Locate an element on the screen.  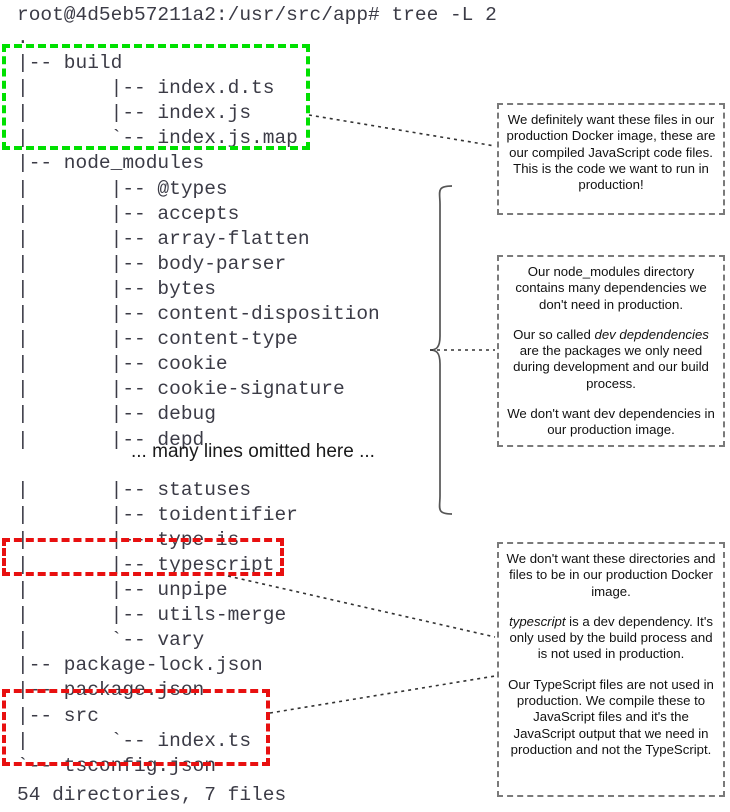
tree-line: | |-- unpipe is located at coordinates (122, 590).